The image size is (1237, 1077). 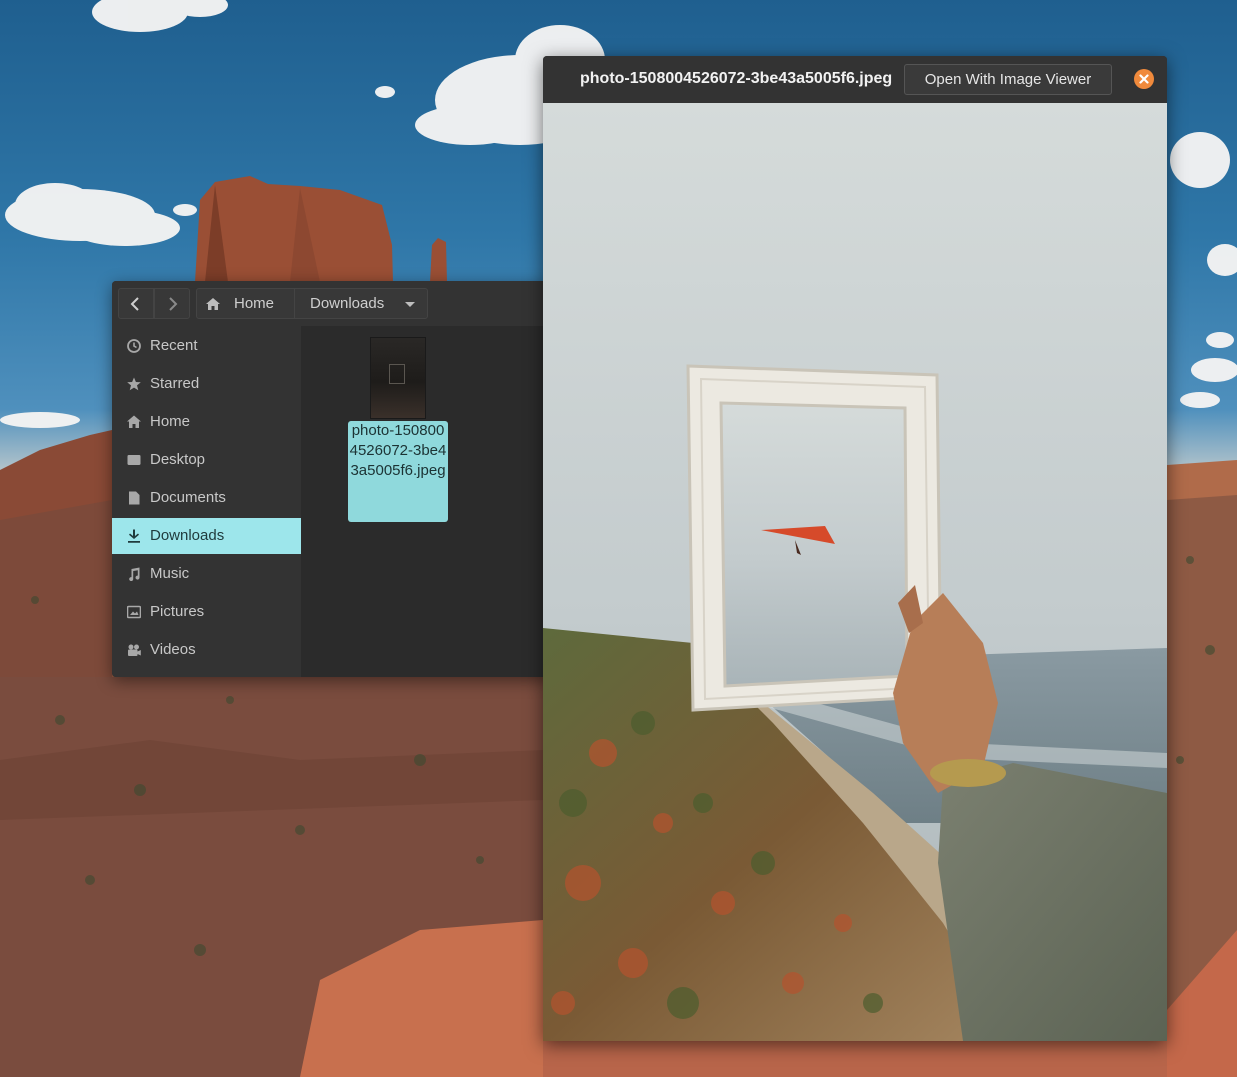 What do you see at coordinates (410, 304) in the screenshot?
I see `chevron-down-icon` at bounding box center [410, 304].